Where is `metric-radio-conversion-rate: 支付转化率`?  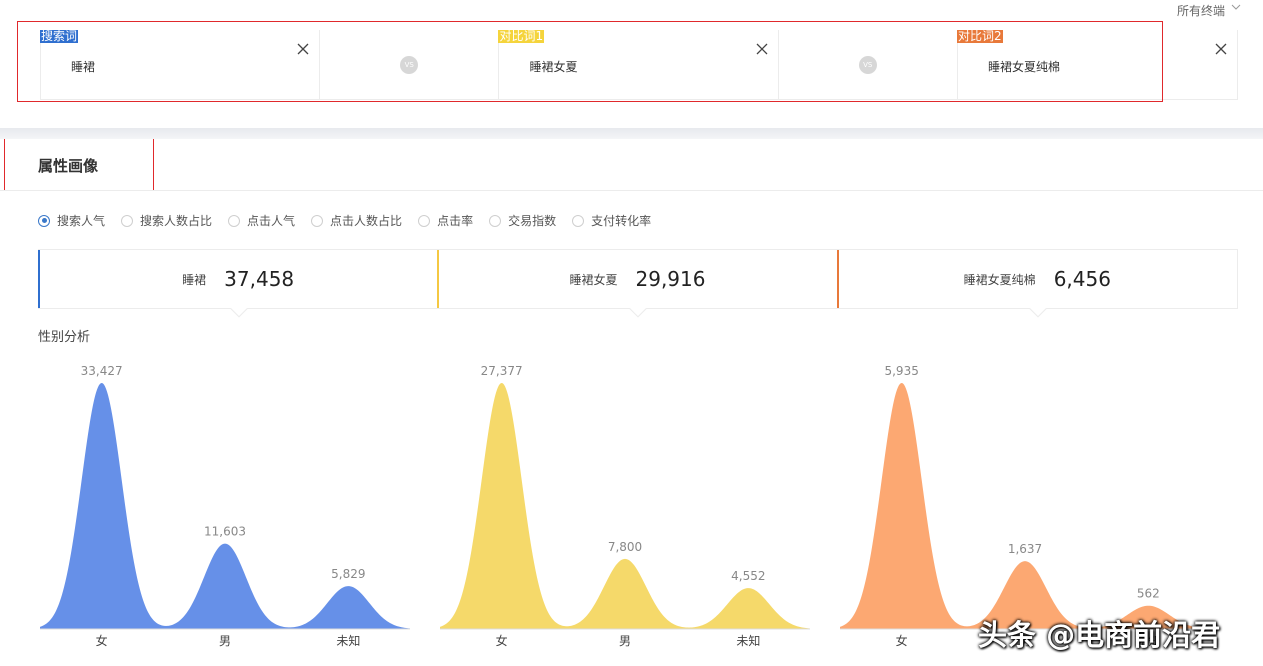
metric-radio-conversion-rate: 支付转化率 is located at coordinates (611, 220).